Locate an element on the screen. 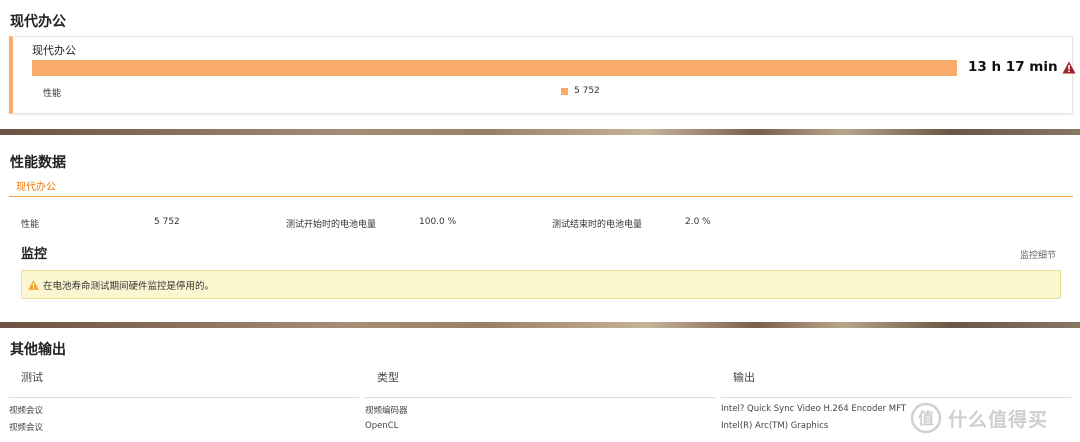 Image resolution: width=1080 pixels, height=442 pixels. watermark-text: 什么值得买 is located at coordinates (998, 419).